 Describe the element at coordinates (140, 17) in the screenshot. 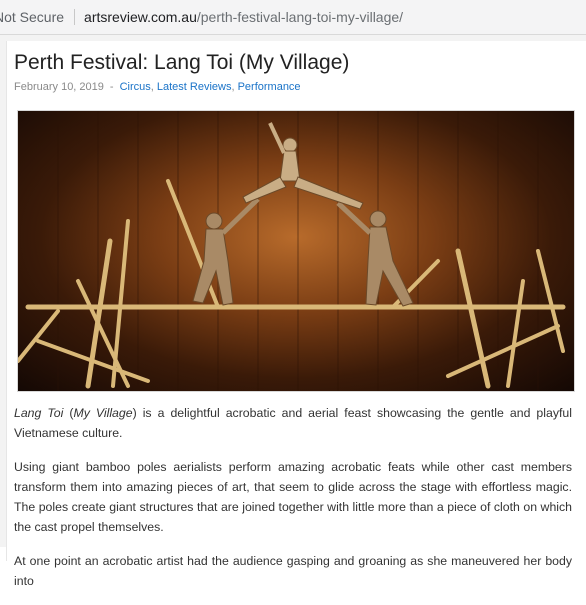

I see `url-domain: artsreview.com.au` at that location.